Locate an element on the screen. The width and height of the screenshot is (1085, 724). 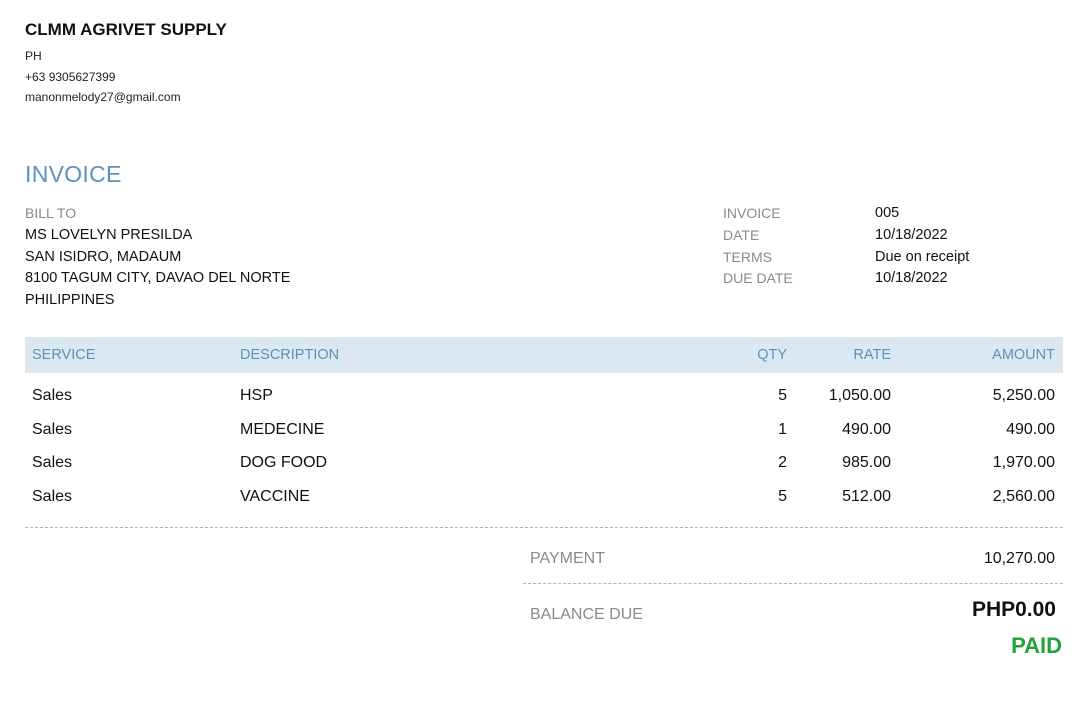
table-row: Sales VACCINE 5 512.00 2,560.00 is located at coordinates (544, 500).